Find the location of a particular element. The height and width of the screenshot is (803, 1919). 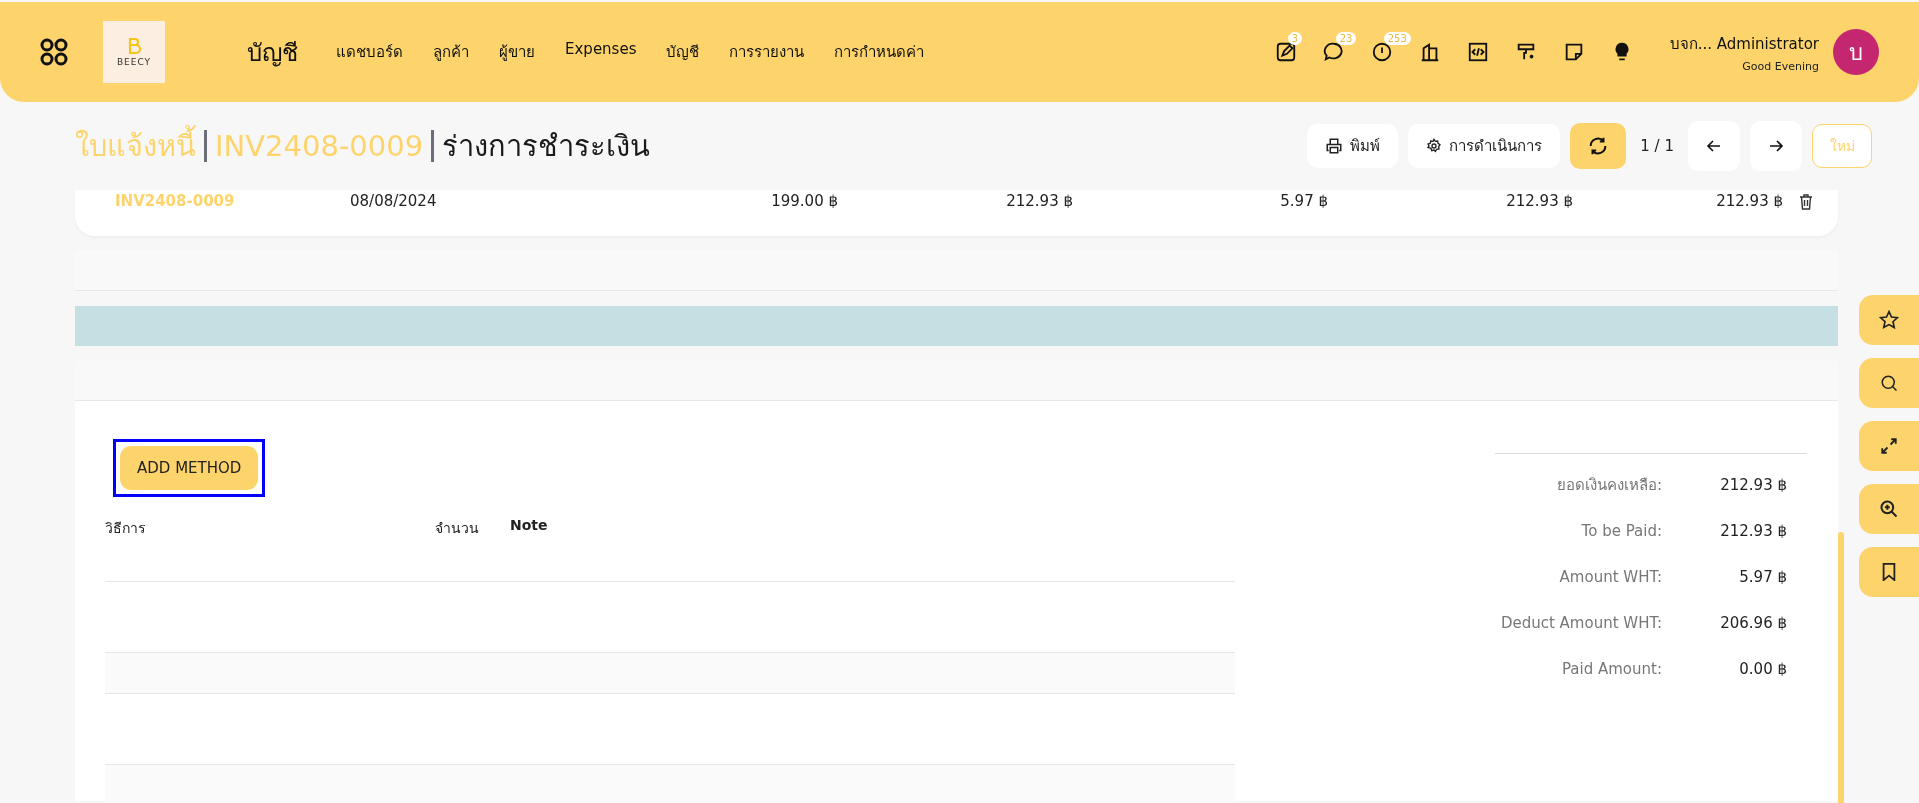

bookmark-button is located at coordinates (1889, 572).